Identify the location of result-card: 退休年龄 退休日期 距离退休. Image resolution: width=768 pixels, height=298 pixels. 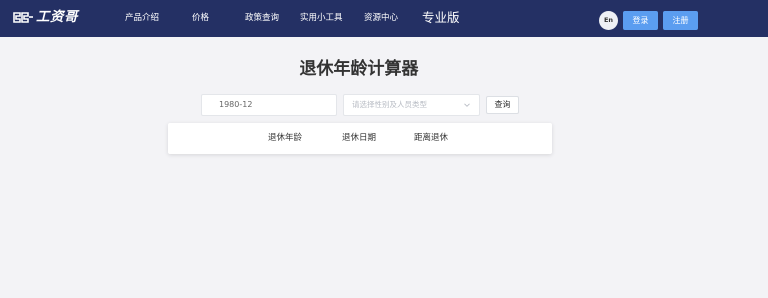
(360, 138).